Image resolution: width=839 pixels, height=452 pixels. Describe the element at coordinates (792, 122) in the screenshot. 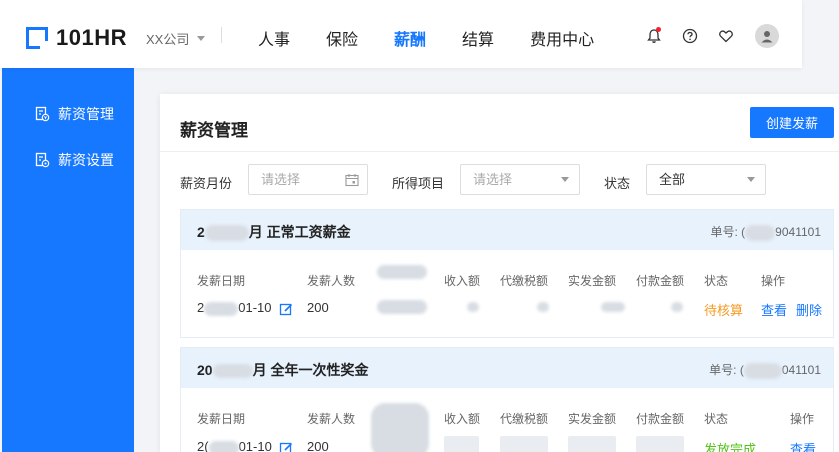

I see `create-payroll-button: 创建发薪` at that location.